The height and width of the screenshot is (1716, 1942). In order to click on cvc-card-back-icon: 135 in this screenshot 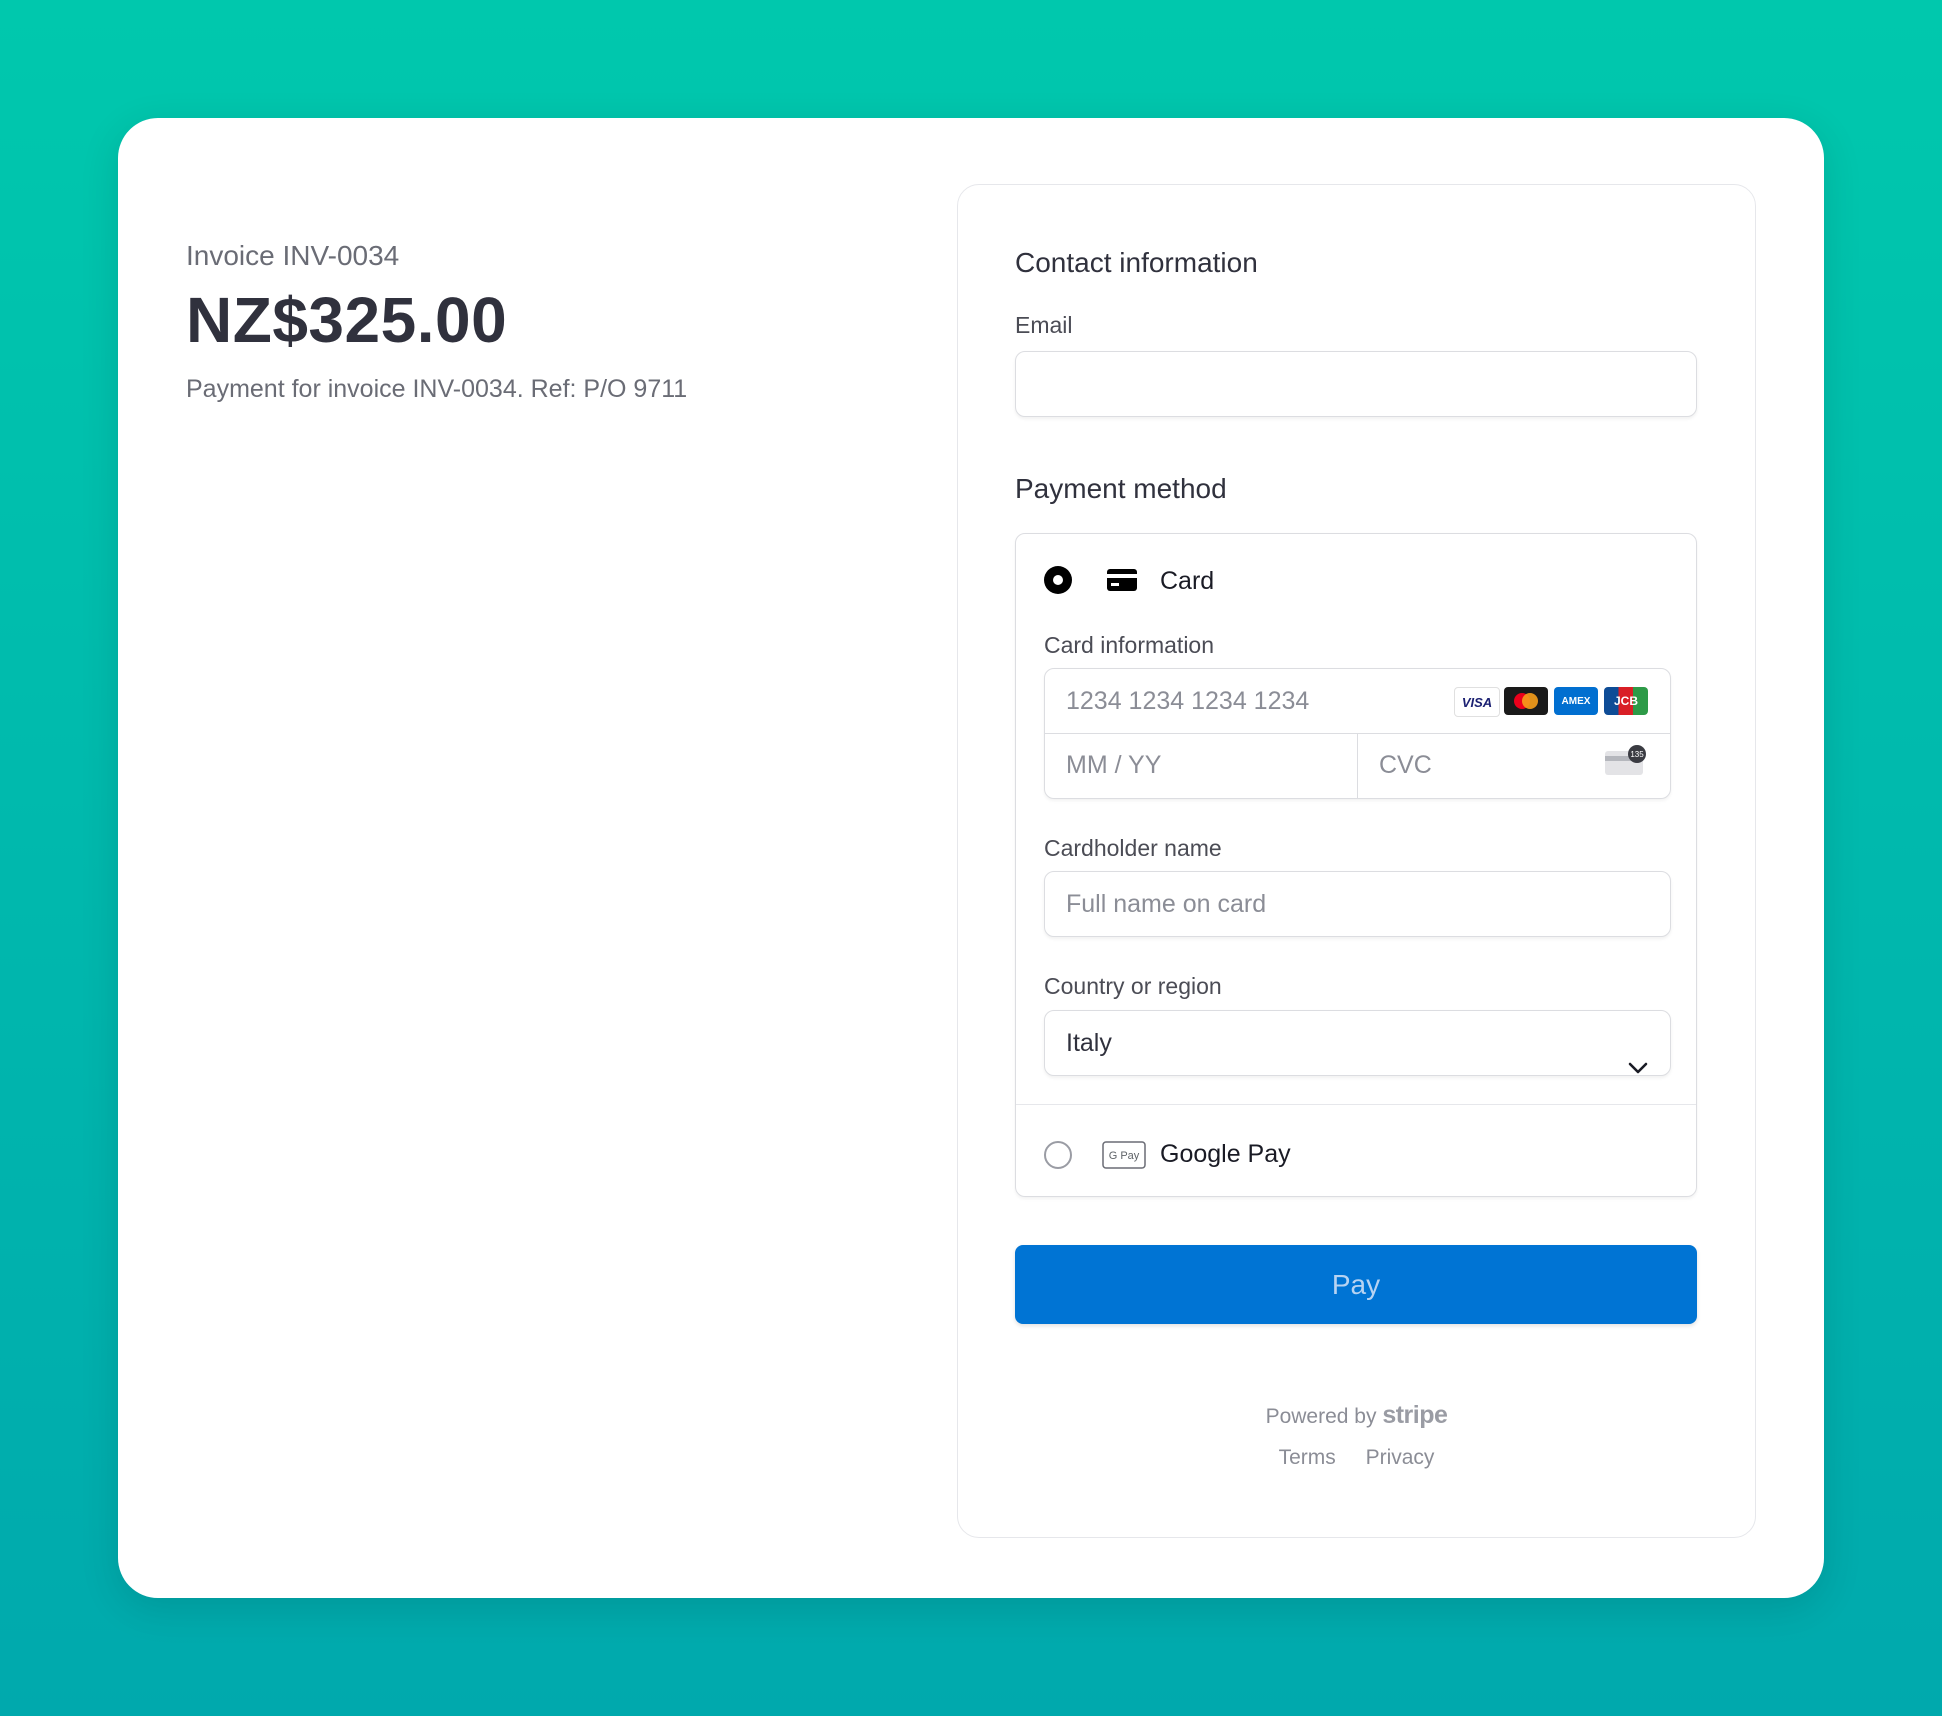, I will do `click(1626, 764)`.